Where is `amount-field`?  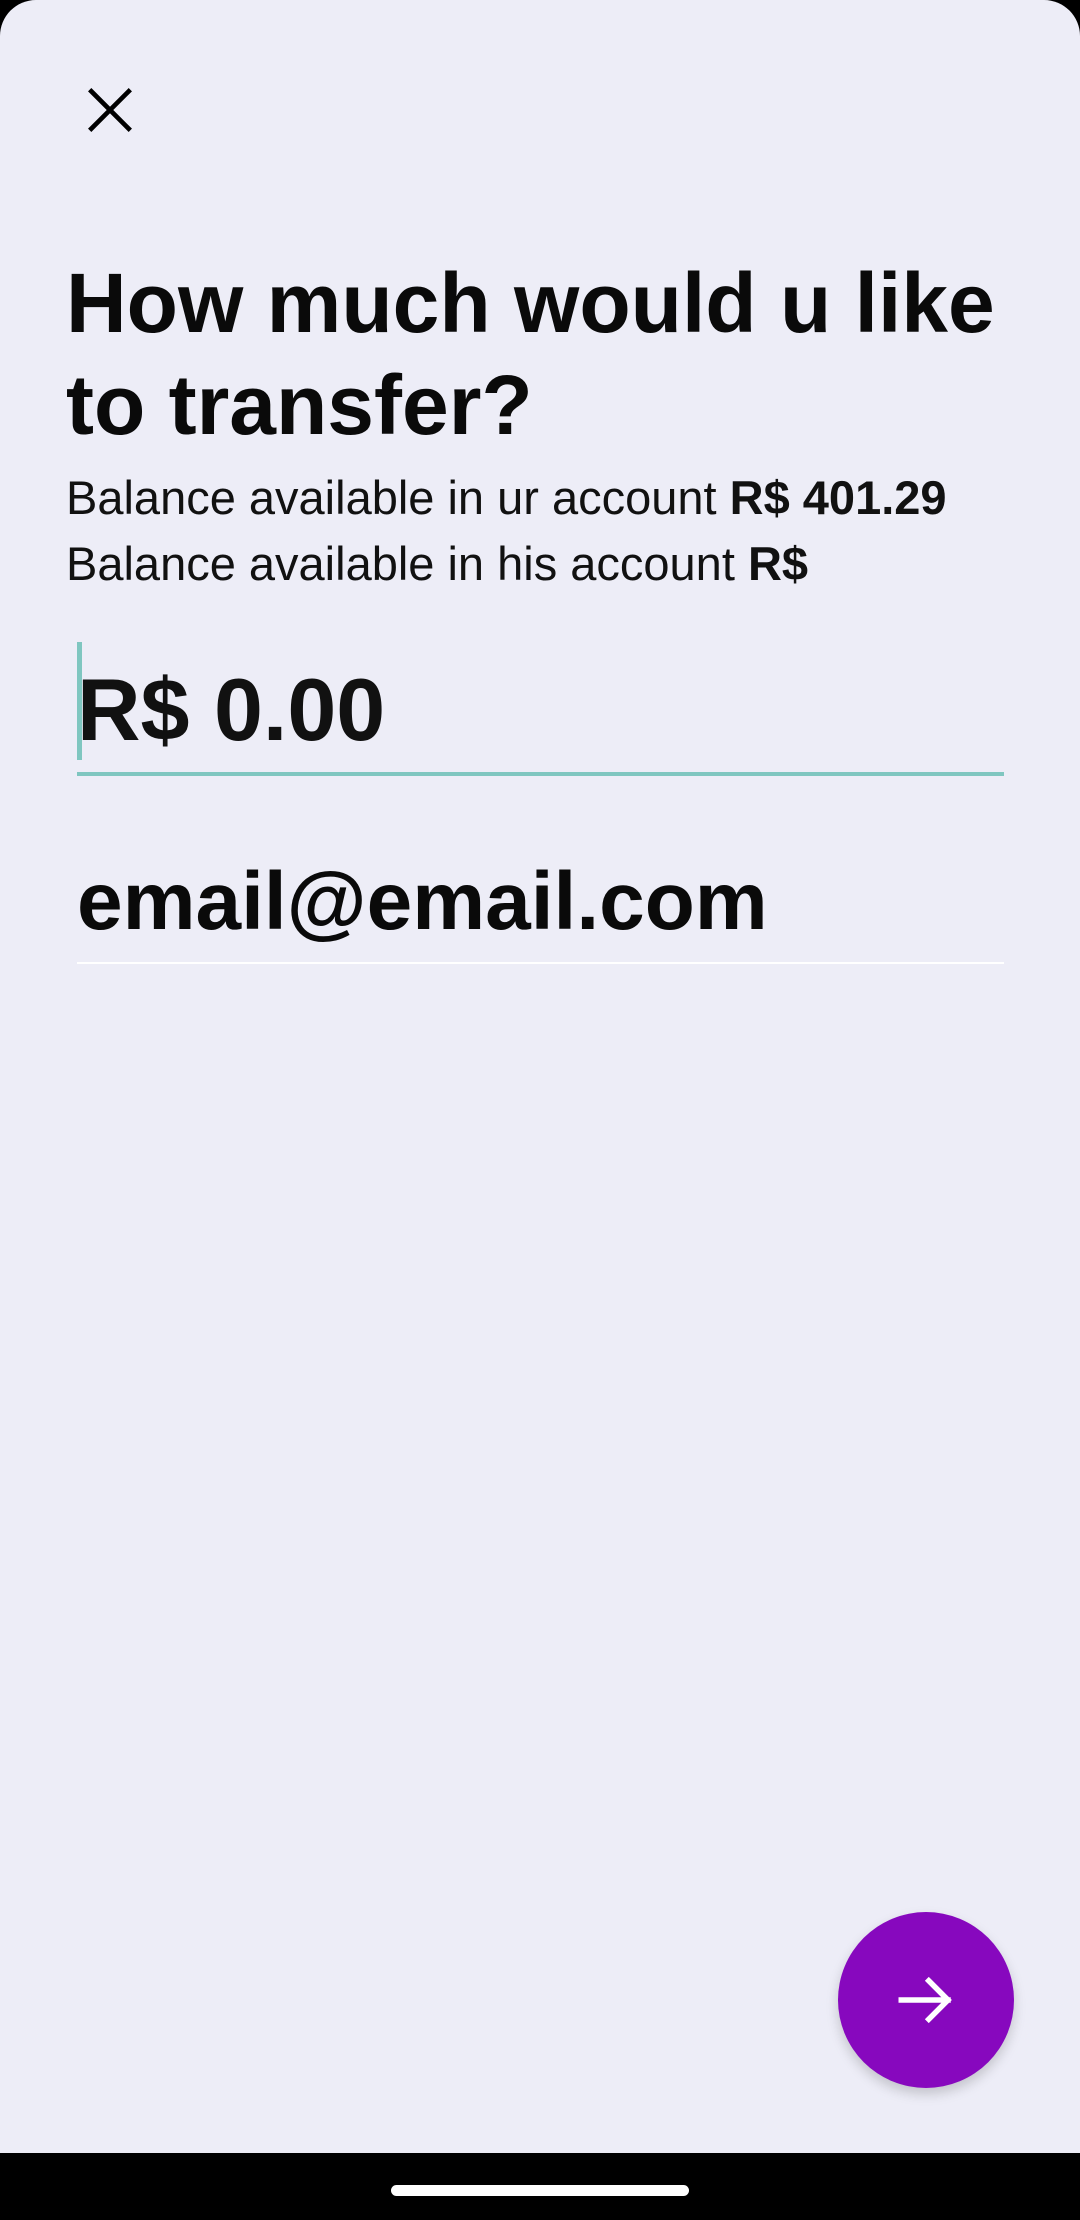 amount-field is located at coordinates (540, 708).